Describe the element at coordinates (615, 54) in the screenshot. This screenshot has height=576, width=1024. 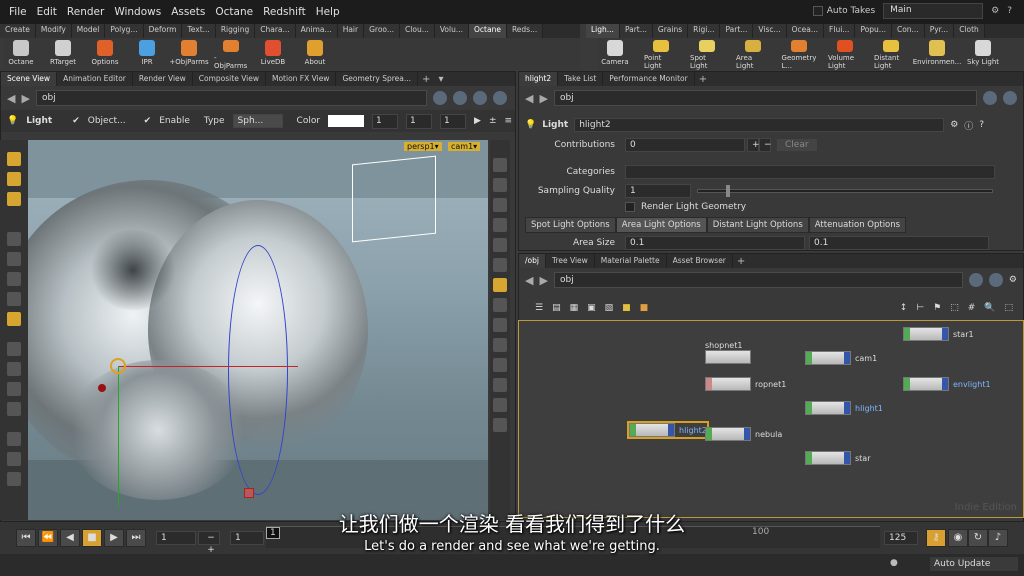
I see `shelf-tool: Camera` at that location.